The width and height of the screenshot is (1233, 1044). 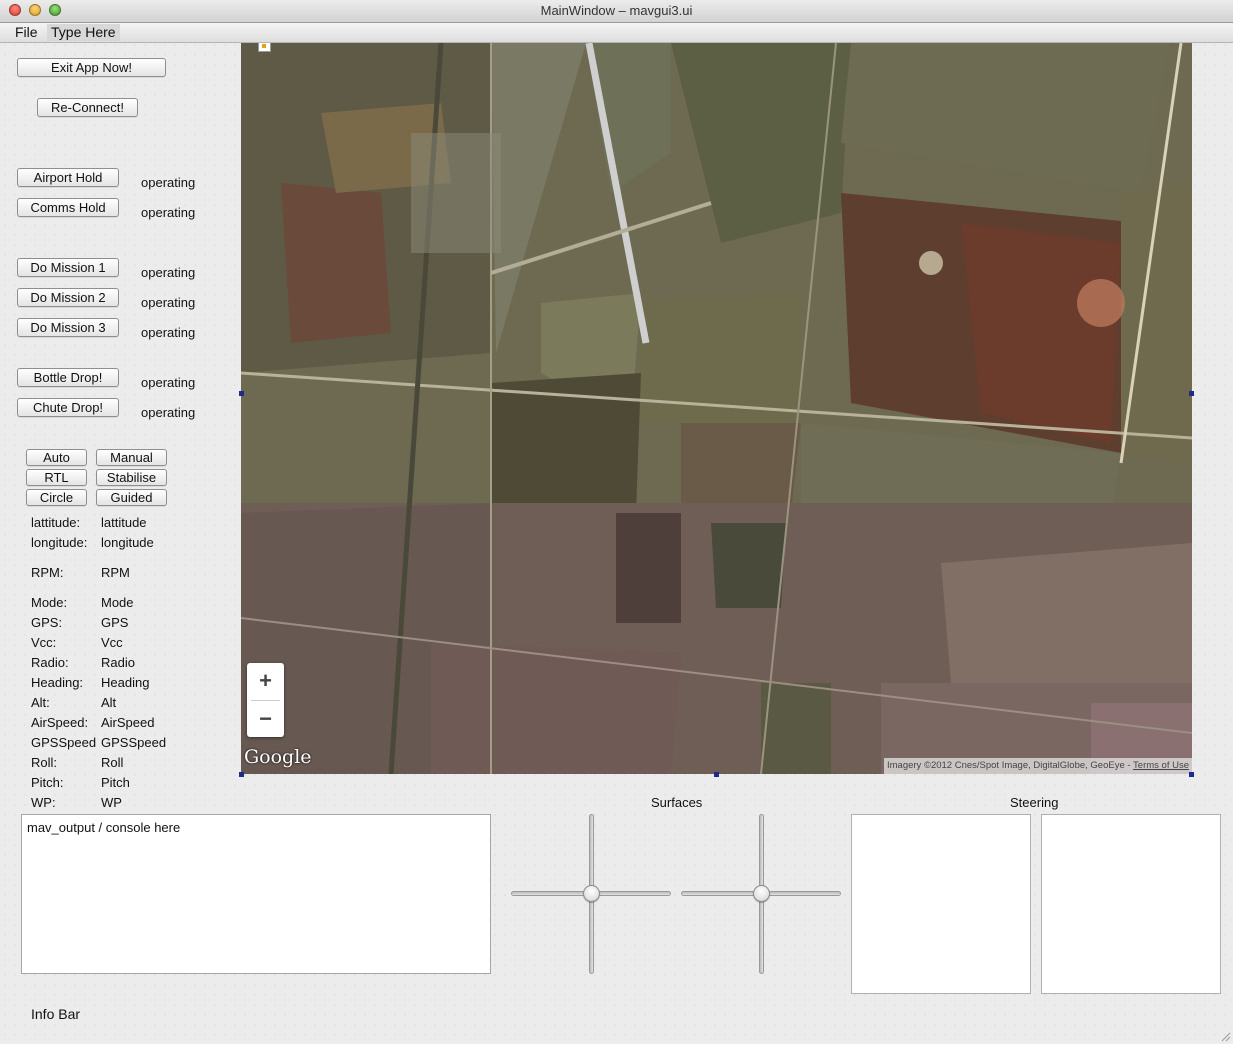 I want to click on mode-auto-button: Auto, so click(x=56, y=457).